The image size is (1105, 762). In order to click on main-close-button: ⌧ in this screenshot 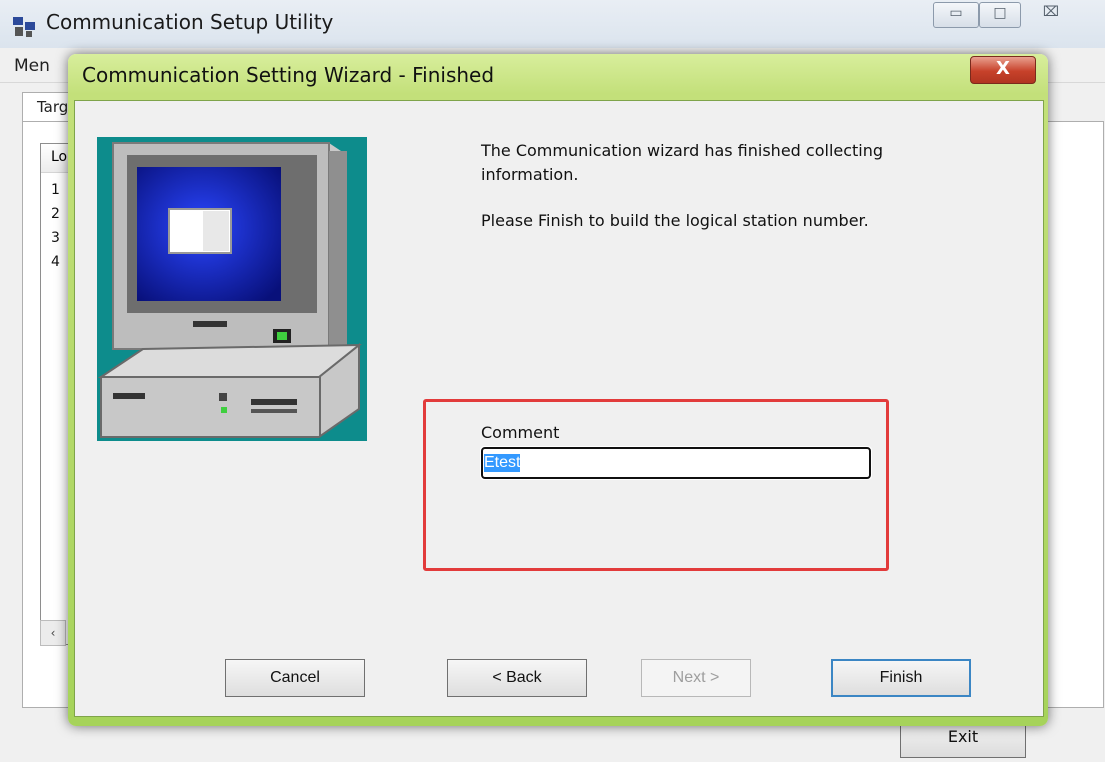, I will do `click(1051, 14)`.